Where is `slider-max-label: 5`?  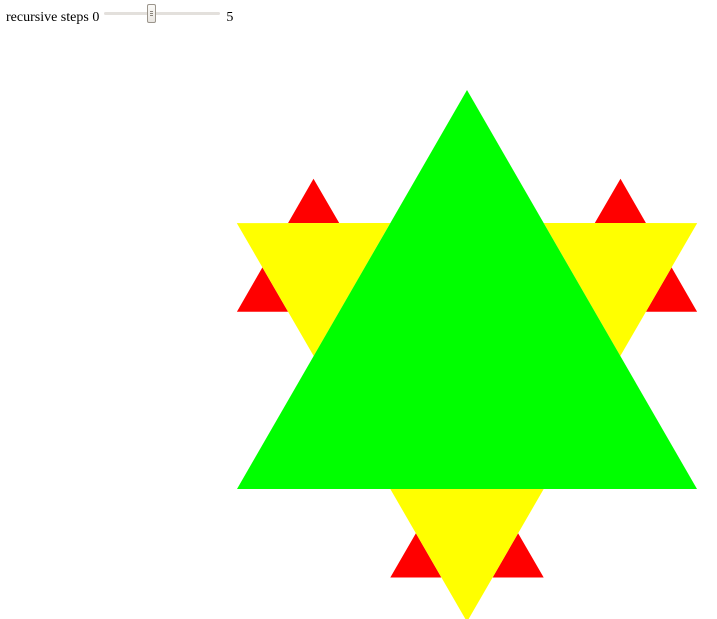 slider-max-label: 5 is located at coordinates (230, 17).